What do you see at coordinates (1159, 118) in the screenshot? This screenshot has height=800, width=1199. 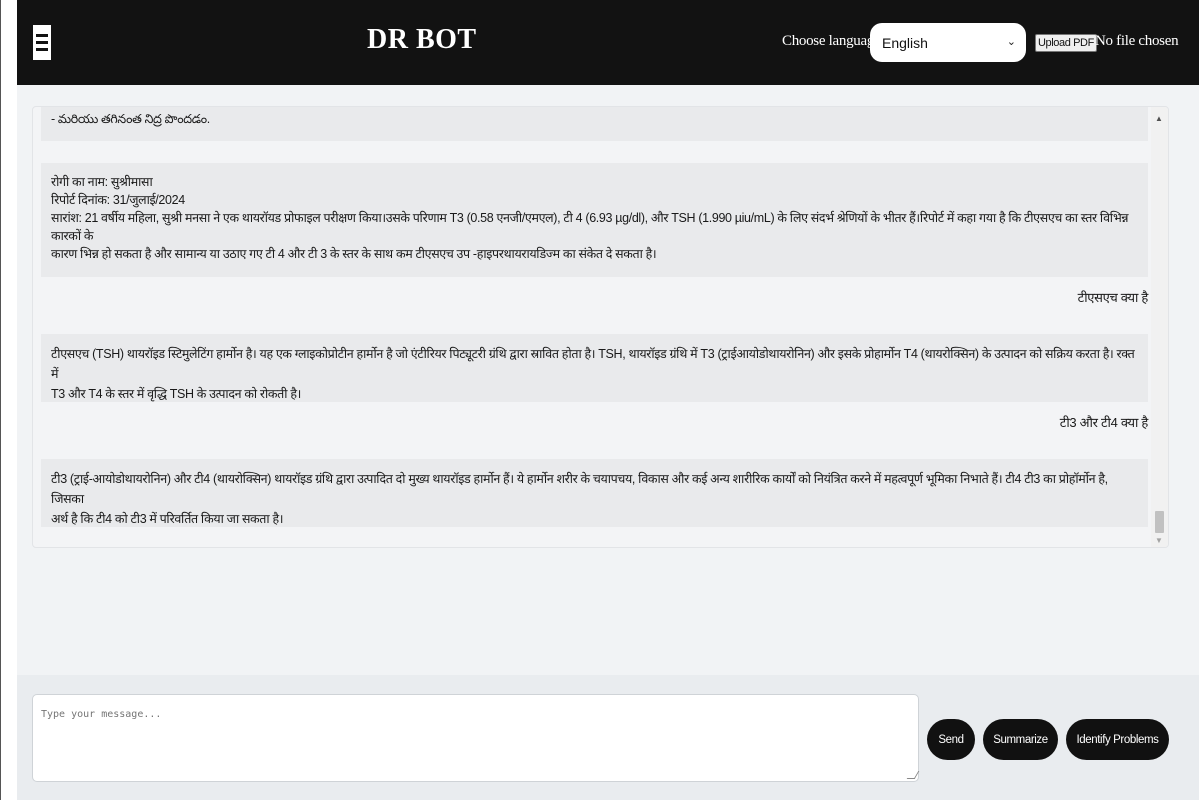 I see `triangle-up-icon: ▲` at bounding box center [1159, 118].